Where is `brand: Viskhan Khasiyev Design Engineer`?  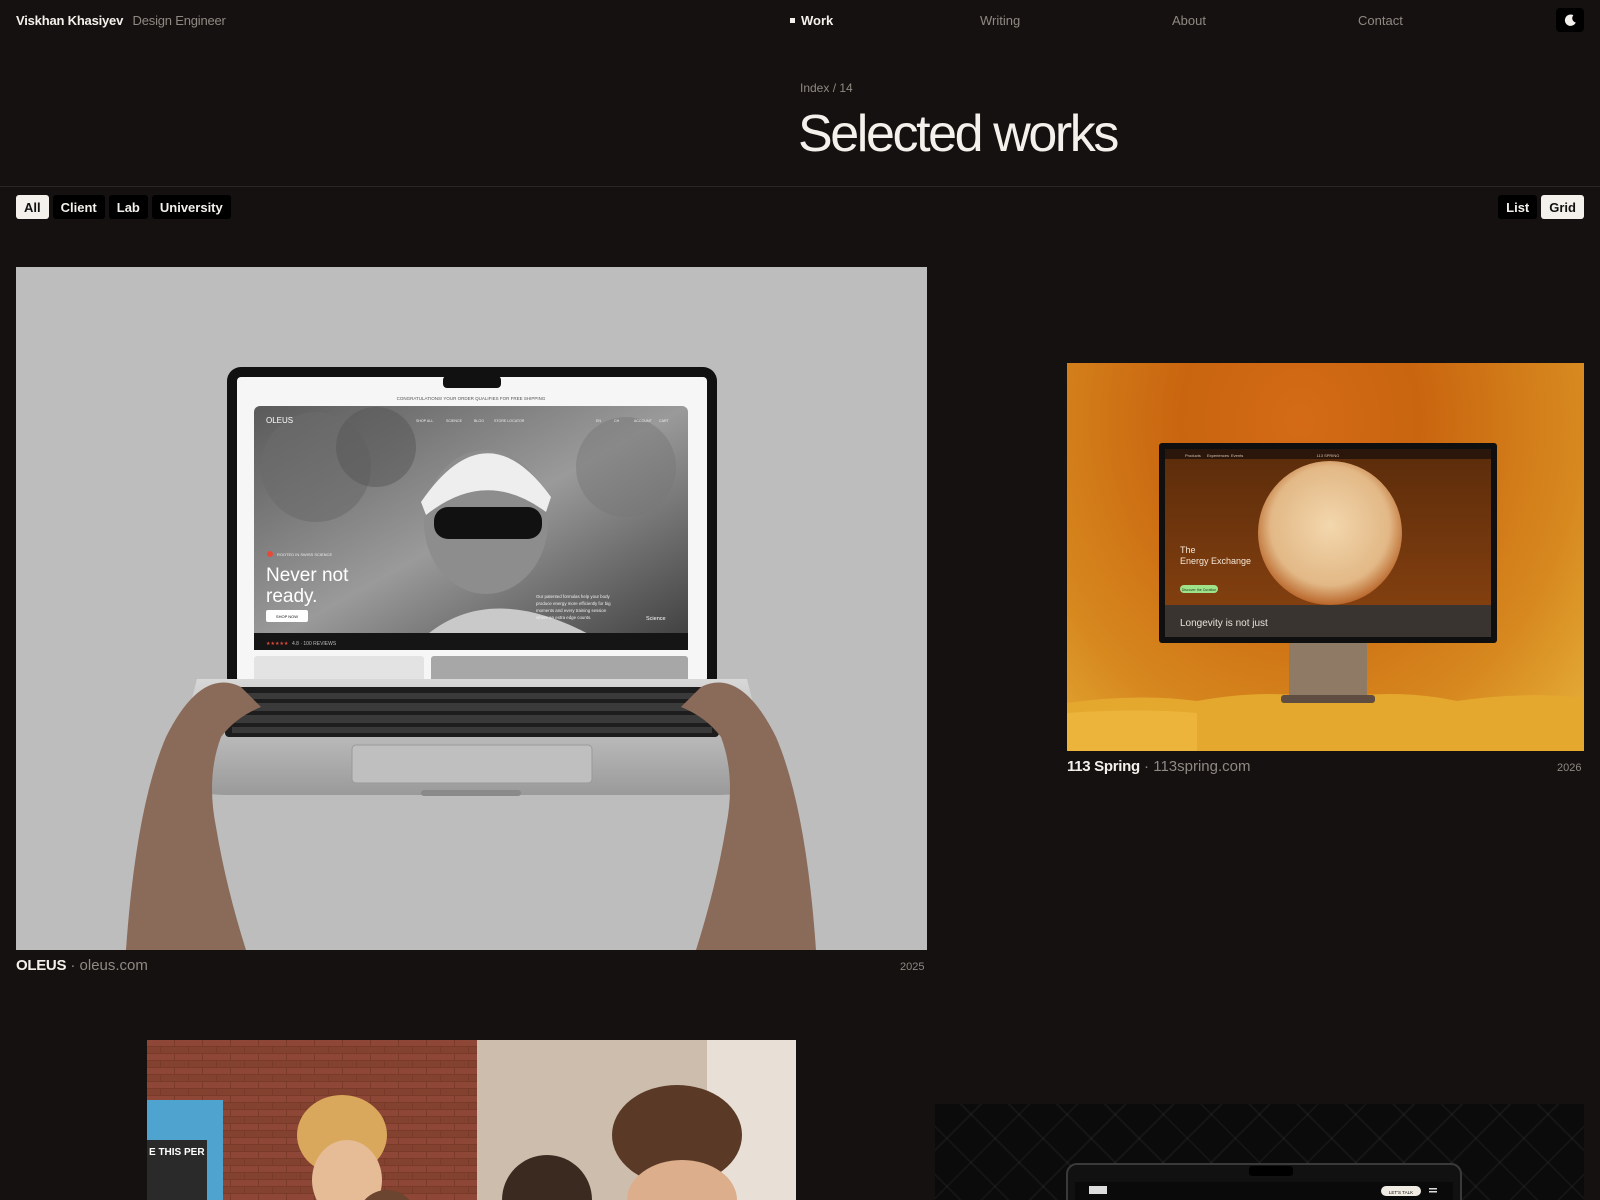
brand: Viskhan Khasiyev Design Engineer is located at coordinates (121, 20).